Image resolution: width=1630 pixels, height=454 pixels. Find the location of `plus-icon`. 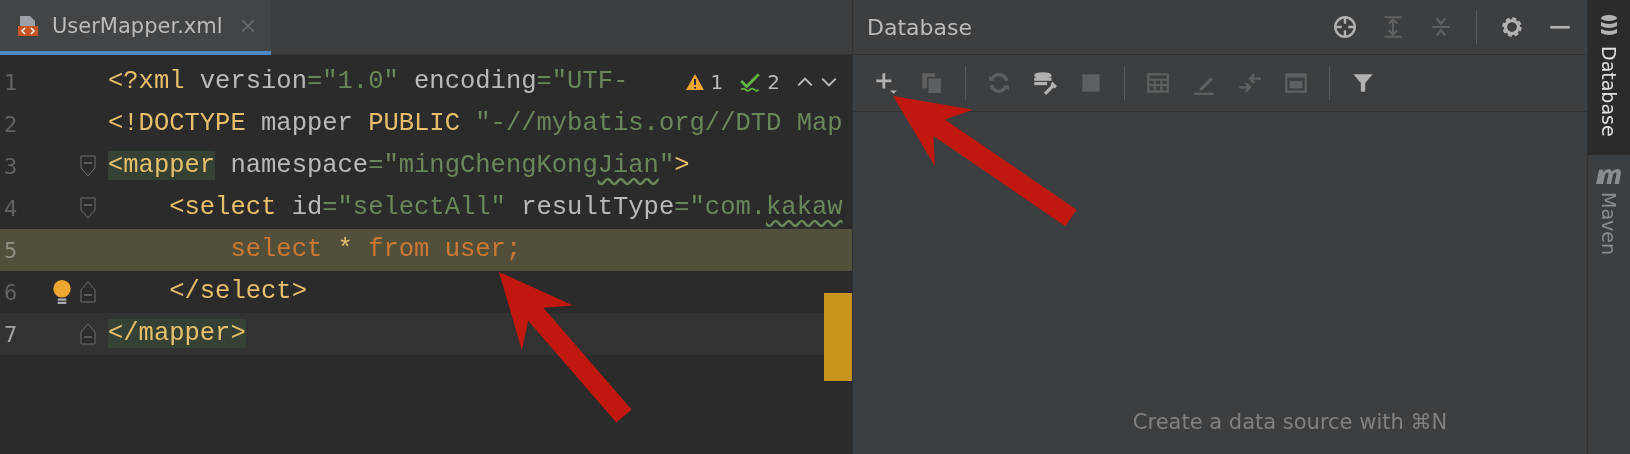

plus-icon is located at coordinates (886, 83).